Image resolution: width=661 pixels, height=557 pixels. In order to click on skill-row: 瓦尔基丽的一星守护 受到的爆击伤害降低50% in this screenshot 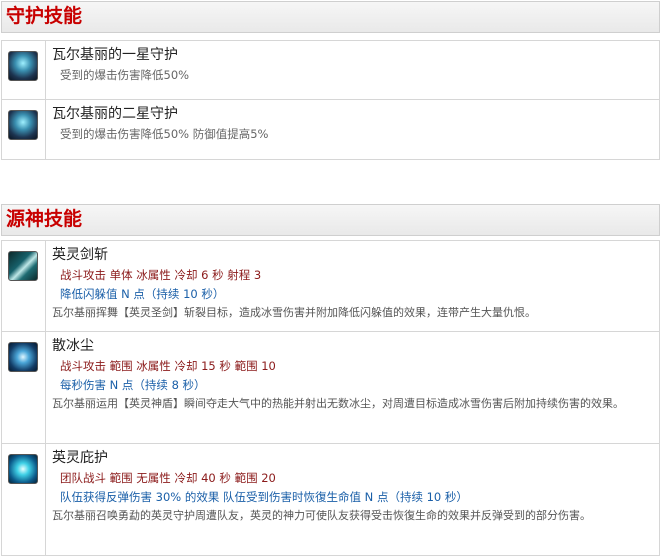, I will do `click(330, 70)`.